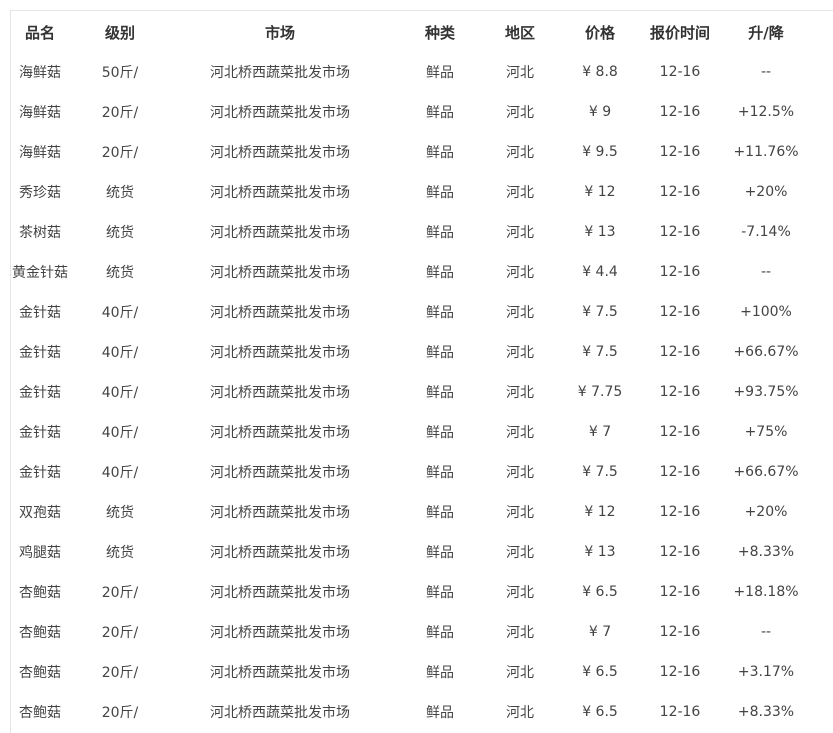 This screenshot has width=833, height=733. Describe the element at coordinates (766, 472) in the screenshot. I see `cell-change: +66.67%` at that location.